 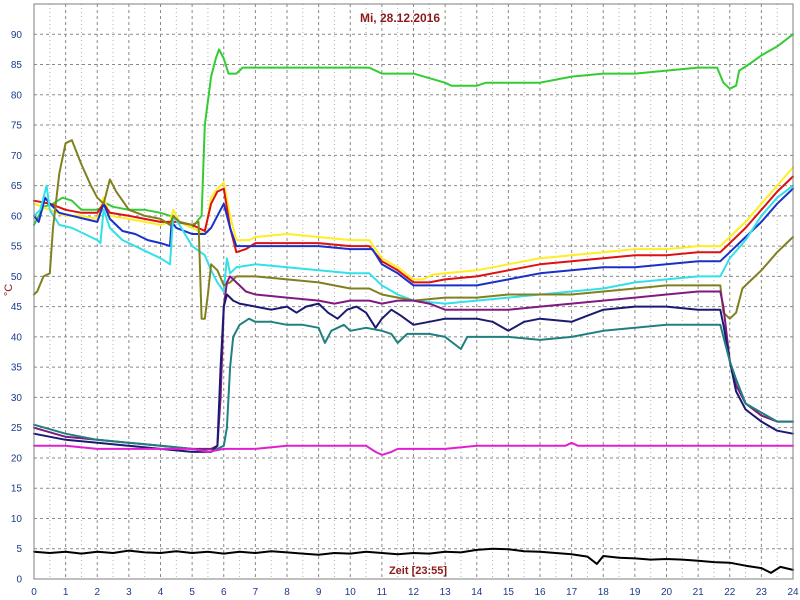 What do you see at coordinates (17, 35) in the screenshot?
I see `y-tick-label: 90` at bounding box center [17, 35].